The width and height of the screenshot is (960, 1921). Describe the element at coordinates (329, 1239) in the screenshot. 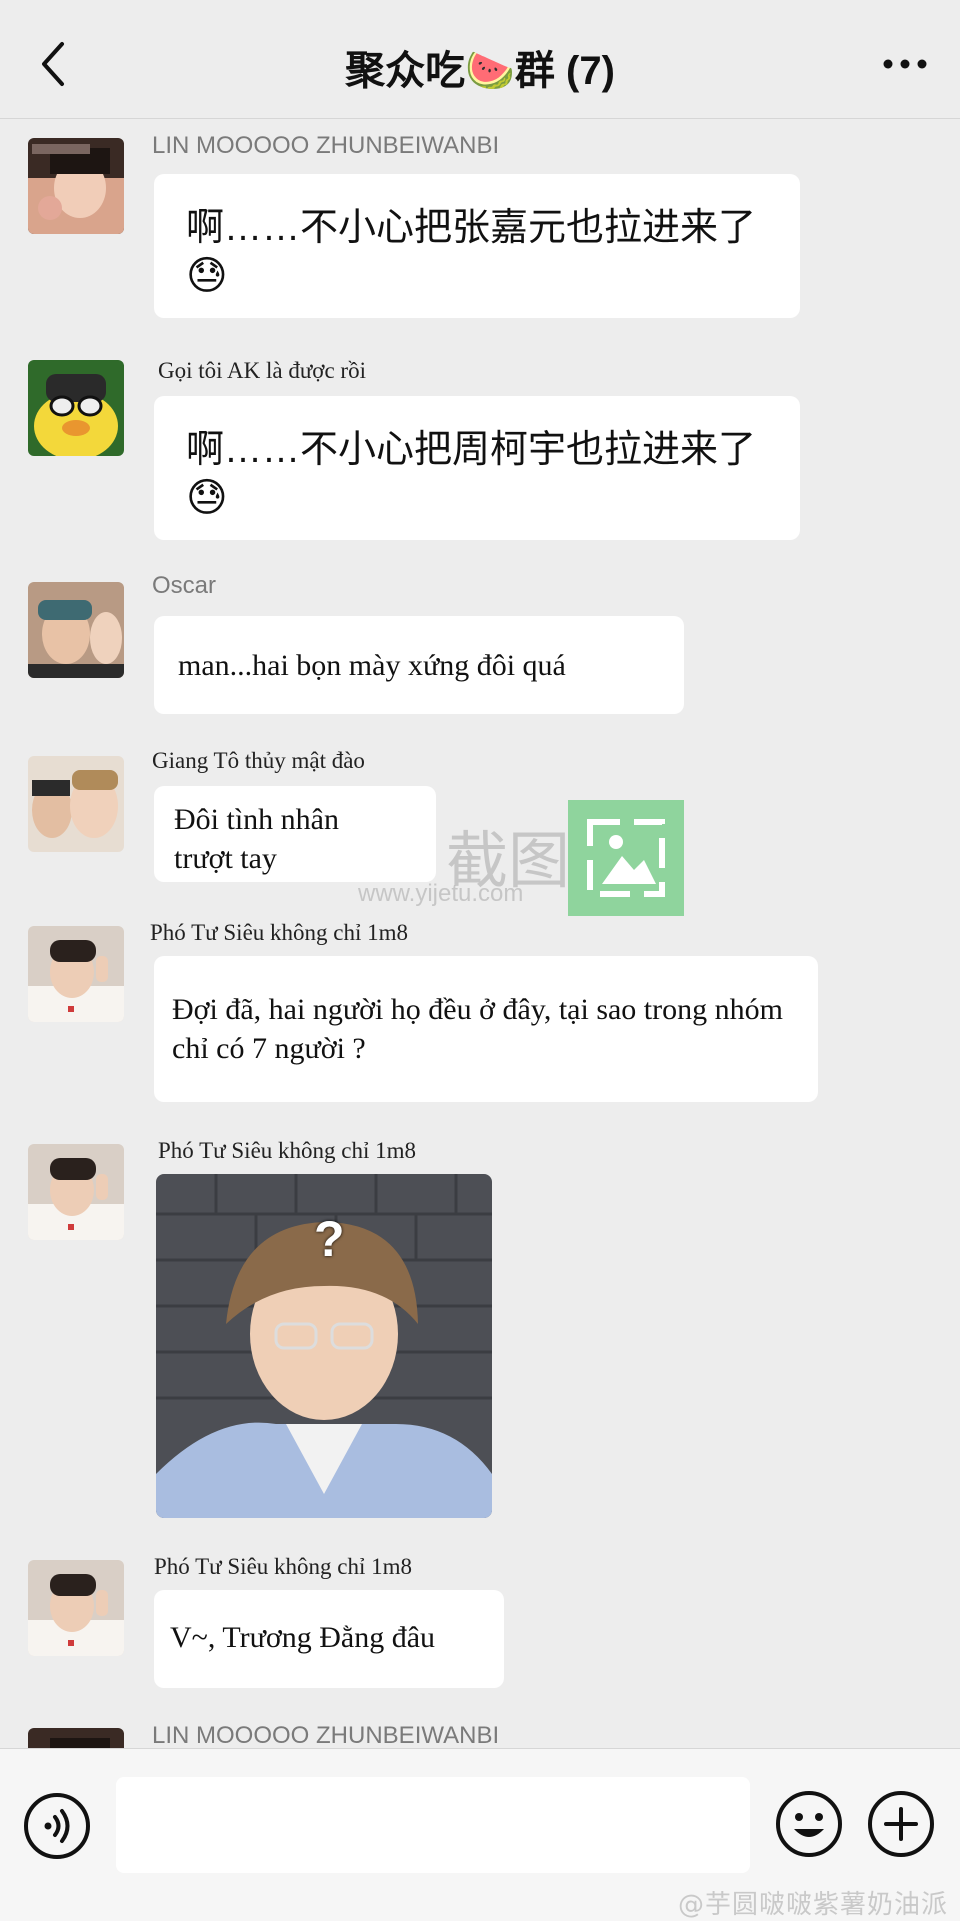

I see `question-mark-overlay: ?` at that location.